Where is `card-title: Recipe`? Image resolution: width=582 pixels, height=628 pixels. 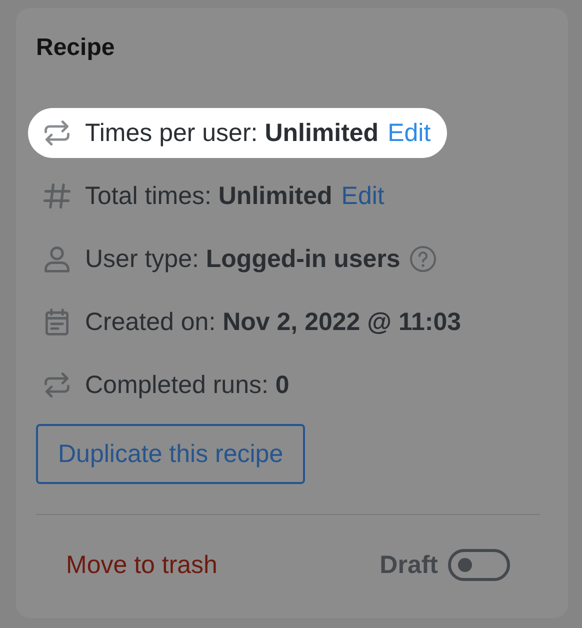 card-title: Recipe is located at coordinates (76, 48).